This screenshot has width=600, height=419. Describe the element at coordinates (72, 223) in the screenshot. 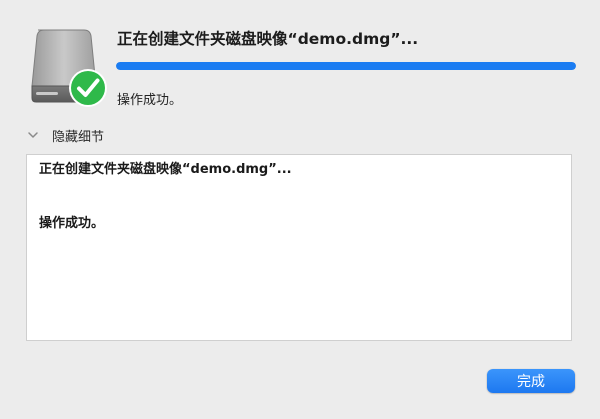

I see `log-line: 操作成功。` at that location.